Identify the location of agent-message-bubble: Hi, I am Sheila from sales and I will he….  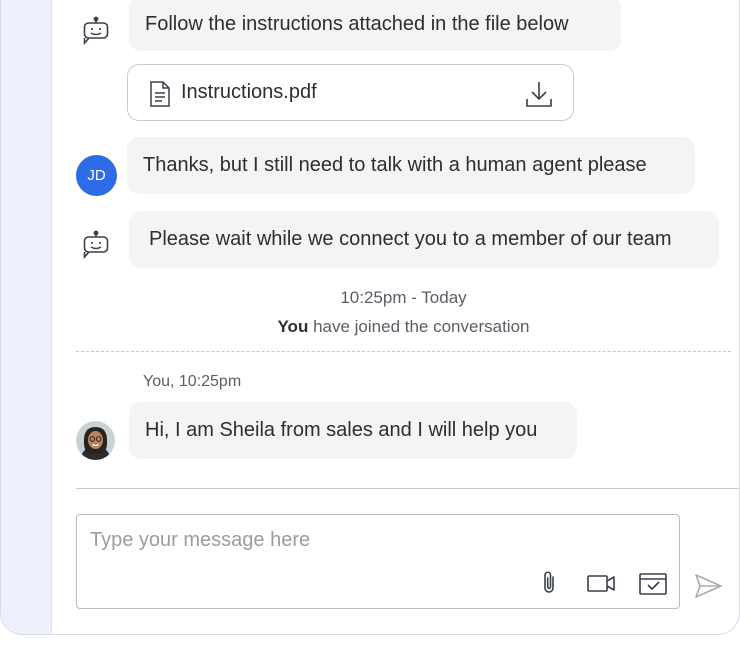
(353, 430).